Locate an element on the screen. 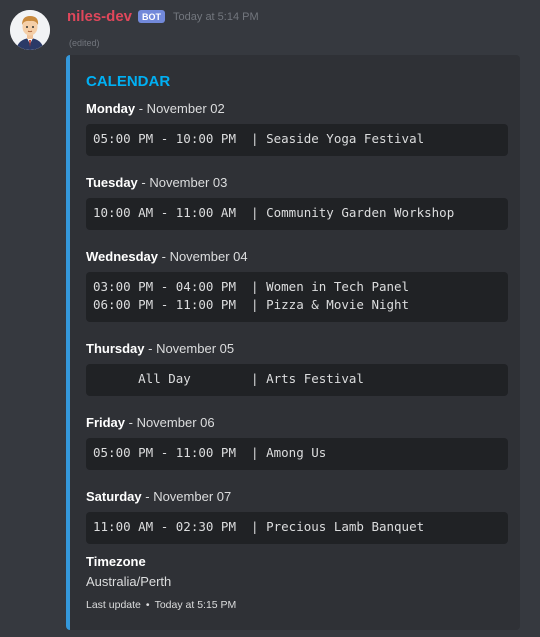 This screenshot has height=637, width=540. day-name: Wednesday is located at coordinates (122, 256).